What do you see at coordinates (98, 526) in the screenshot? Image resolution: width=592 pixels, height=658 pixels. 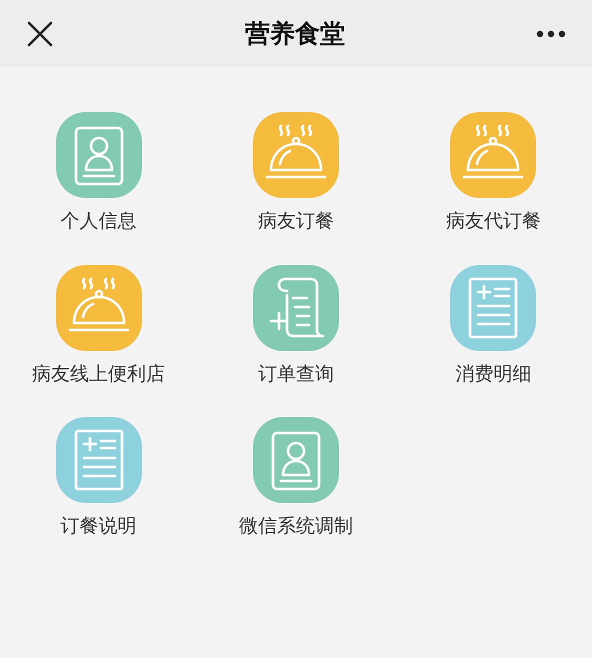 I see `menu-label: 订餐说明` at bounding box center [98, 526].